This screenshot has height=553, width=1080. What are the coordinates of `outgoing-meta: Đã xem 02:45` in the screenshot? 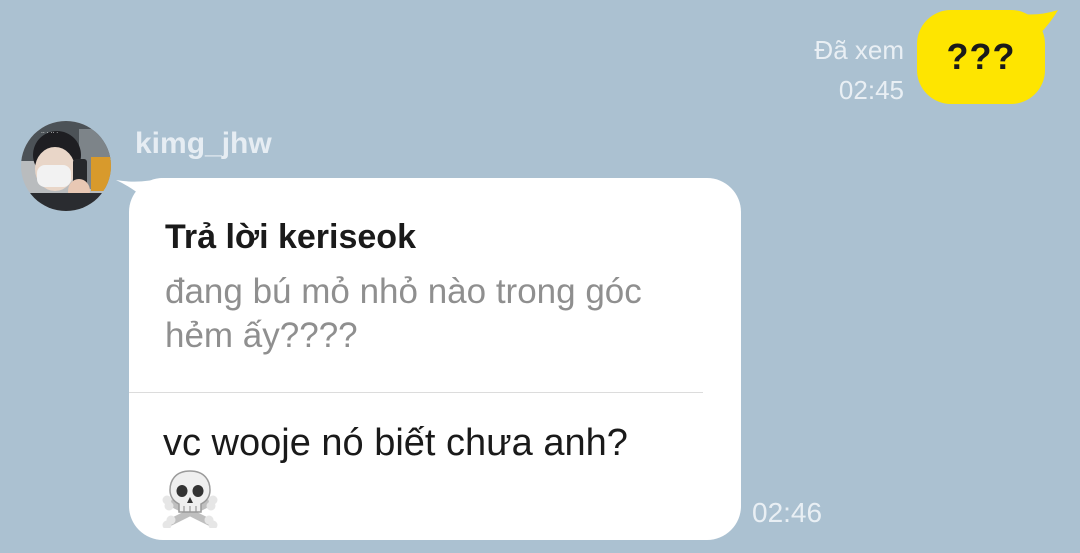 It's located at (859, 70).